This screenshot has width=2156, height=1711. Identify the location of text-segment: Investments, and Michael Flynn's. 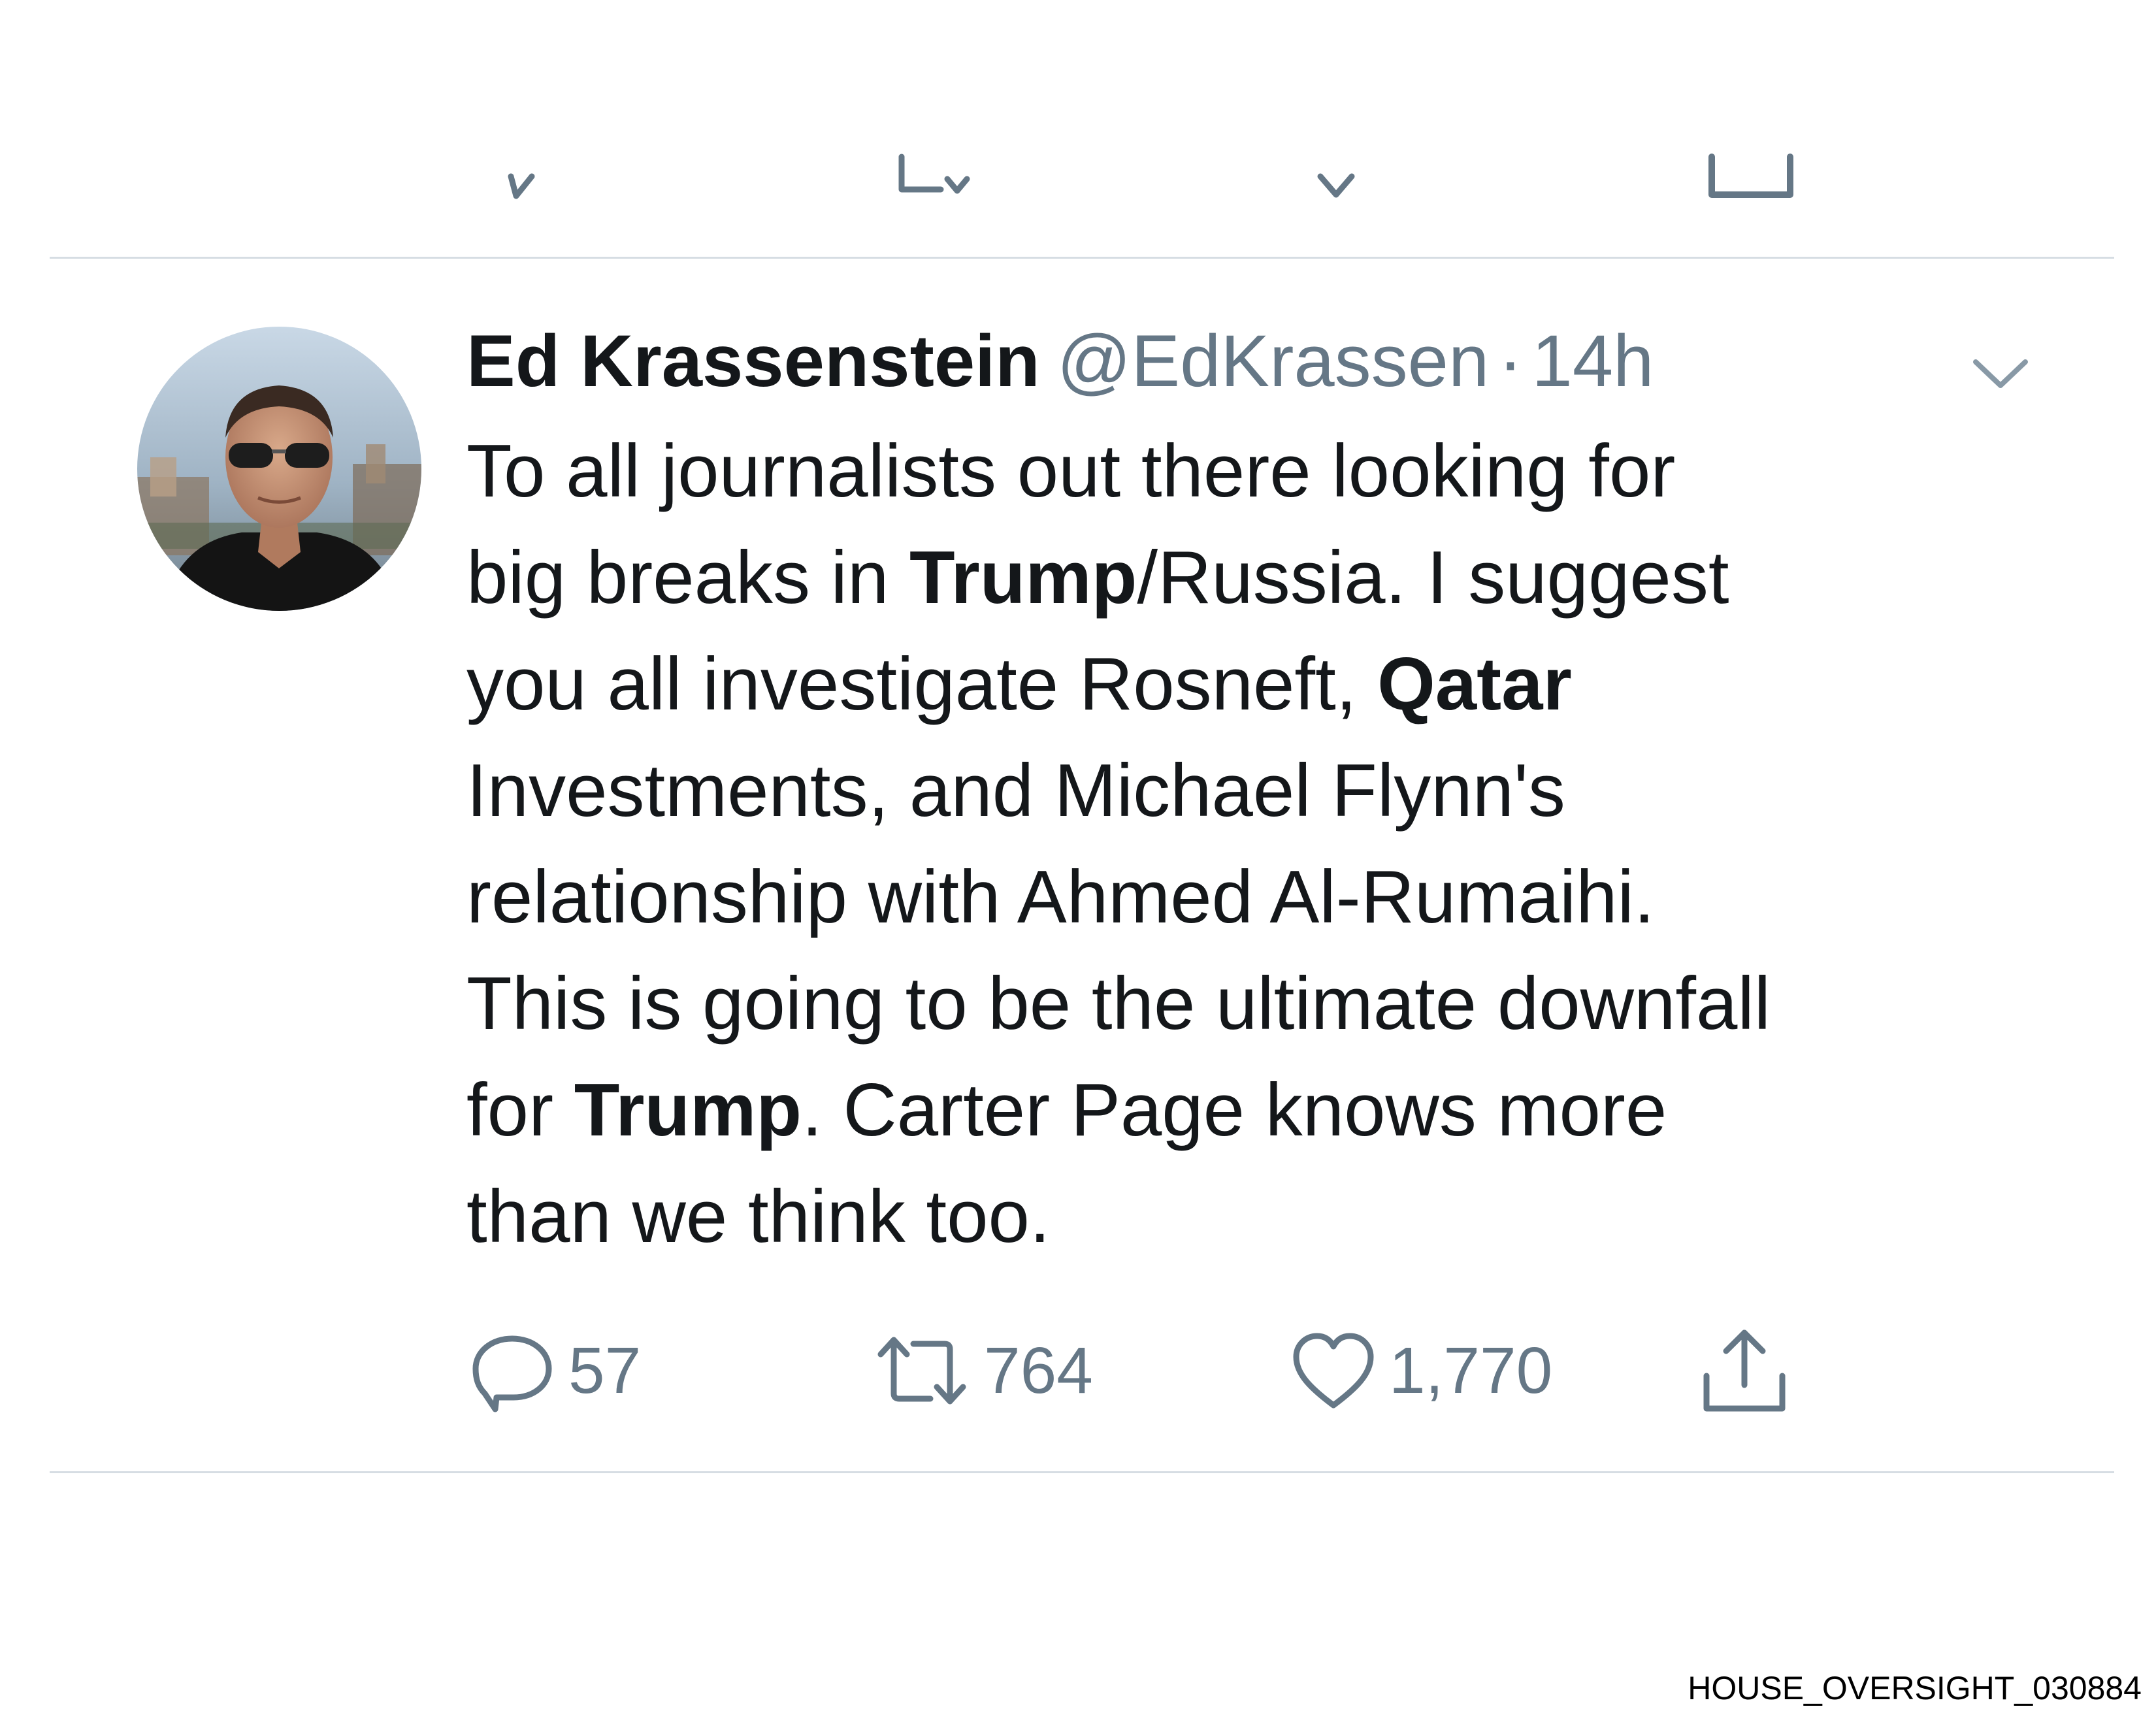
(1015, 790).